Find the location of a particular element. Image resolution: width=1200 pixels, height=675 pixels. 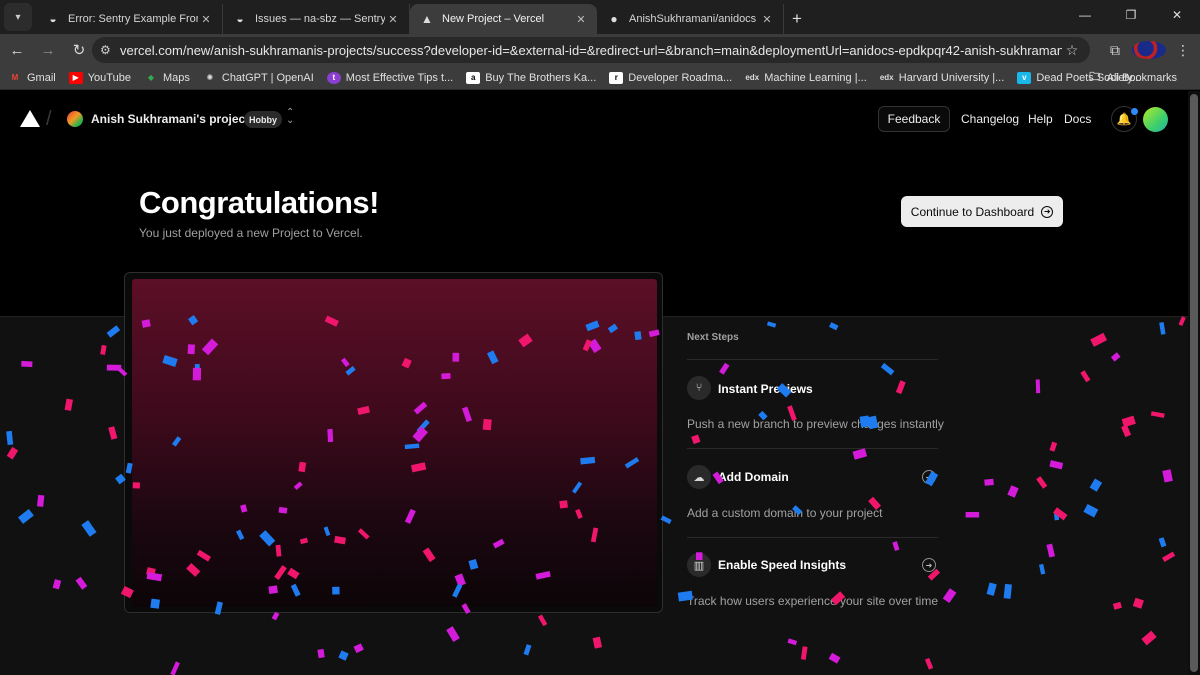

minimize-icon: — is located at coordinates (1085, 15).